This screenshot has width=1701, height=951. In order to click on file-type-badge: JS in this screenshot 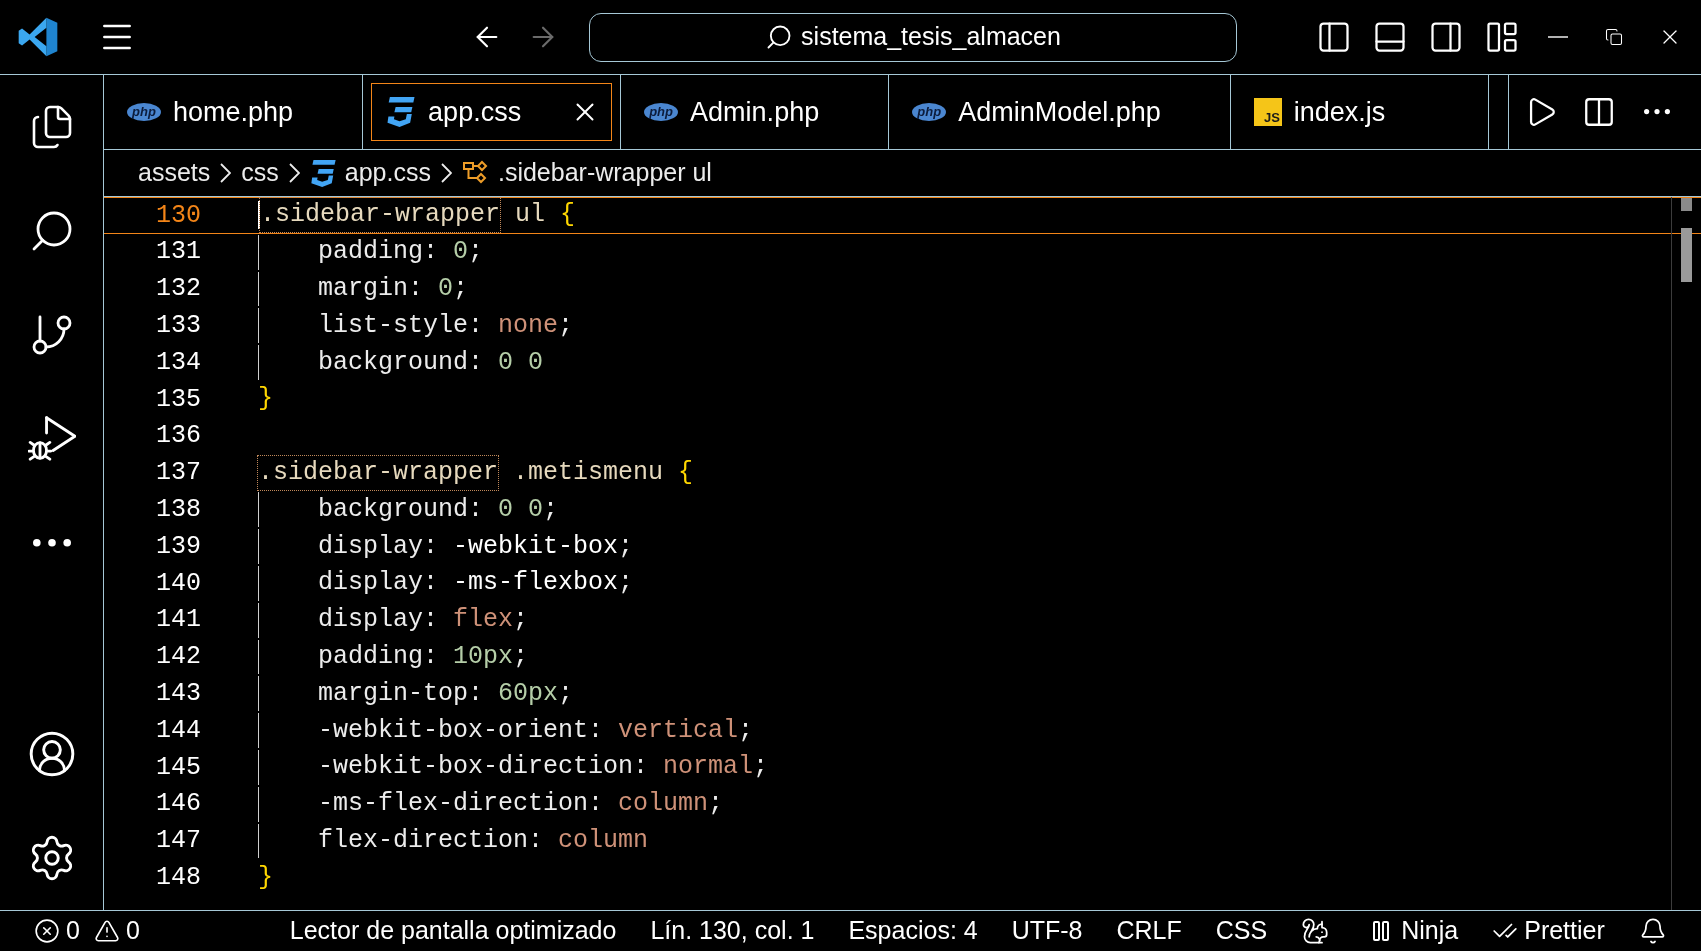, I will do `click(1267, 112)`.